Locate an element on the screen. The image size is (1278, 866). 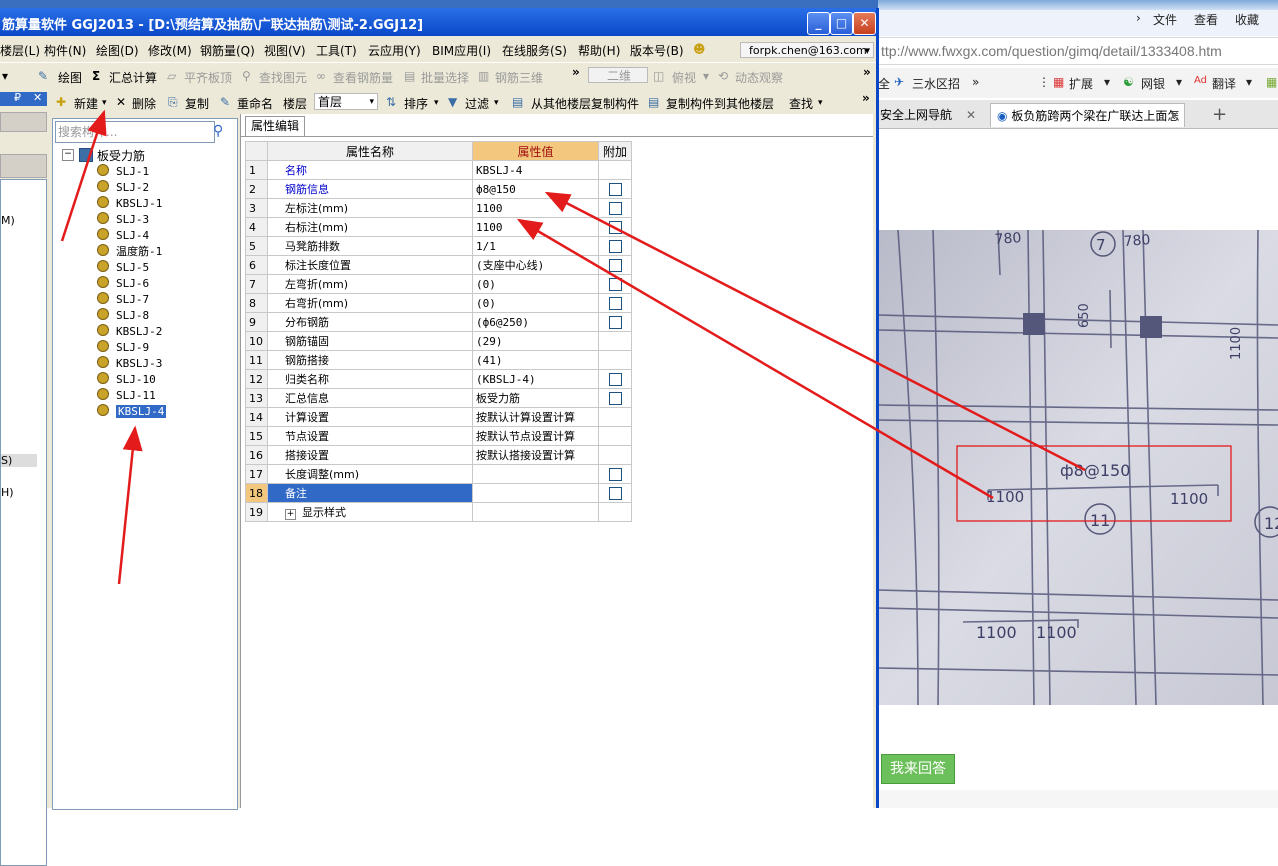
filter-button: 过滤 is located at coordinates (477, 103).